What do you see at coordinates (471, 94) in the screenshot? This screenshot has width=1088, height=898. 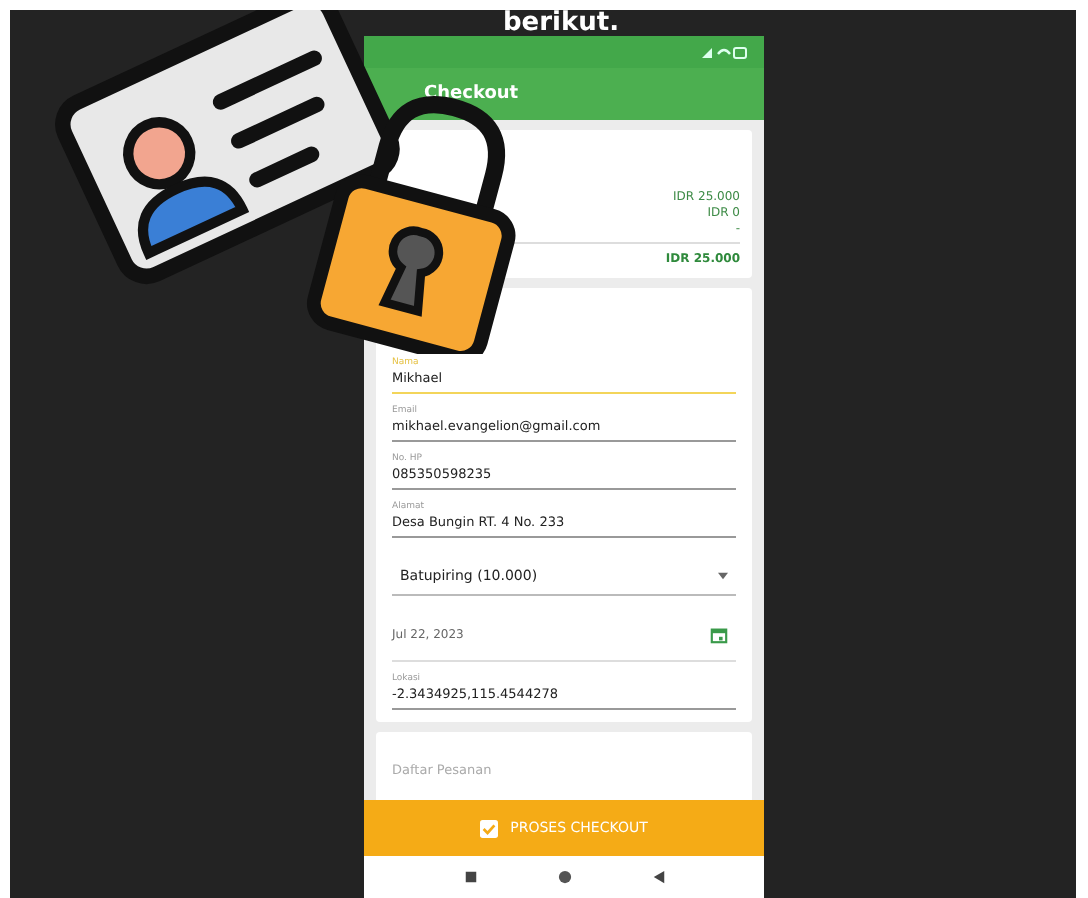 I see `screen-title: Checkout` at bounding box center [471, 94].